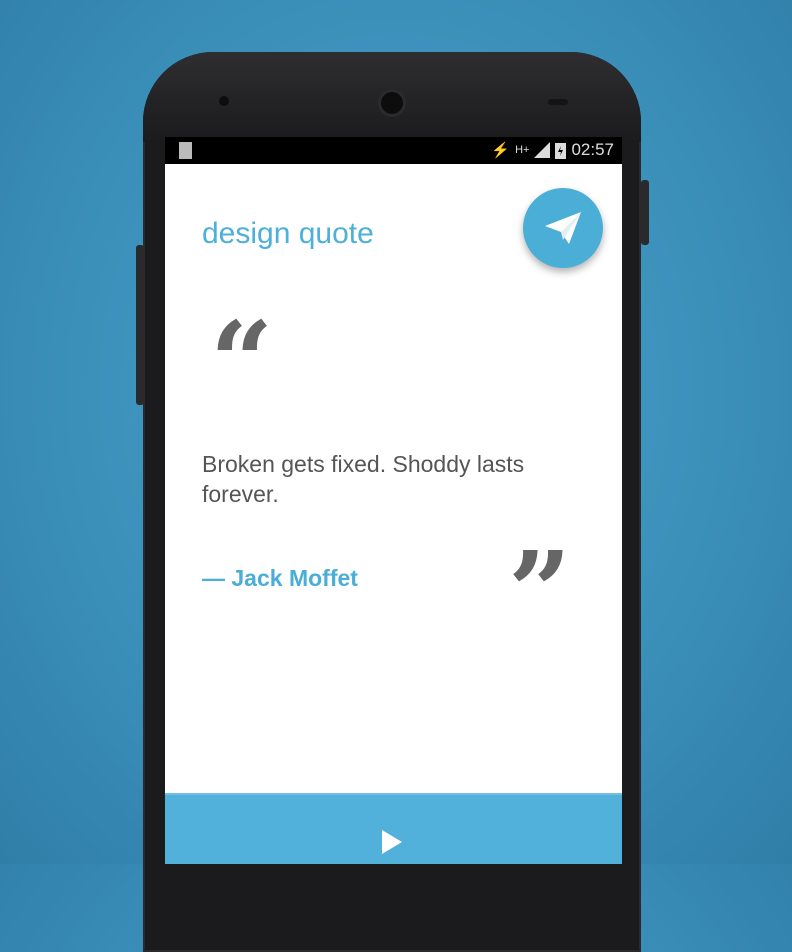 The height and width of the screenshot is (952, 792). I want to click on send-button, so click(563, 228).